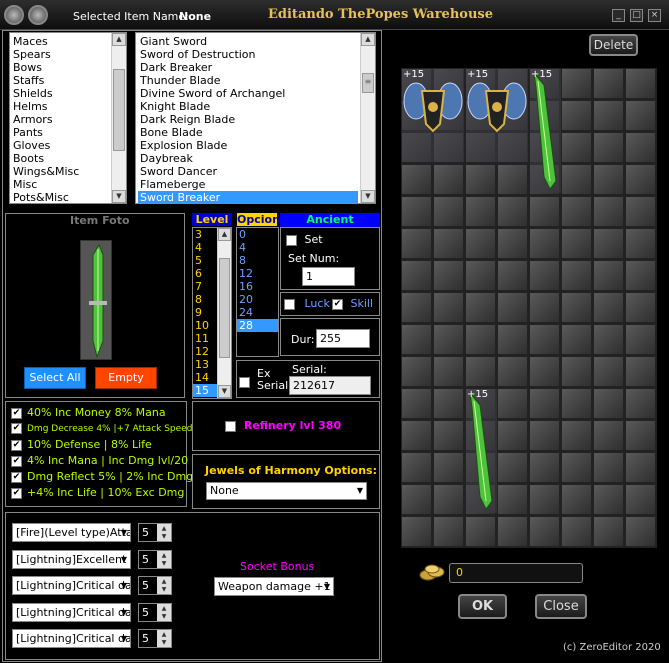 This screenshot has width=669, height=663. I want to click on serial-input: 212617, so click(330, 385).